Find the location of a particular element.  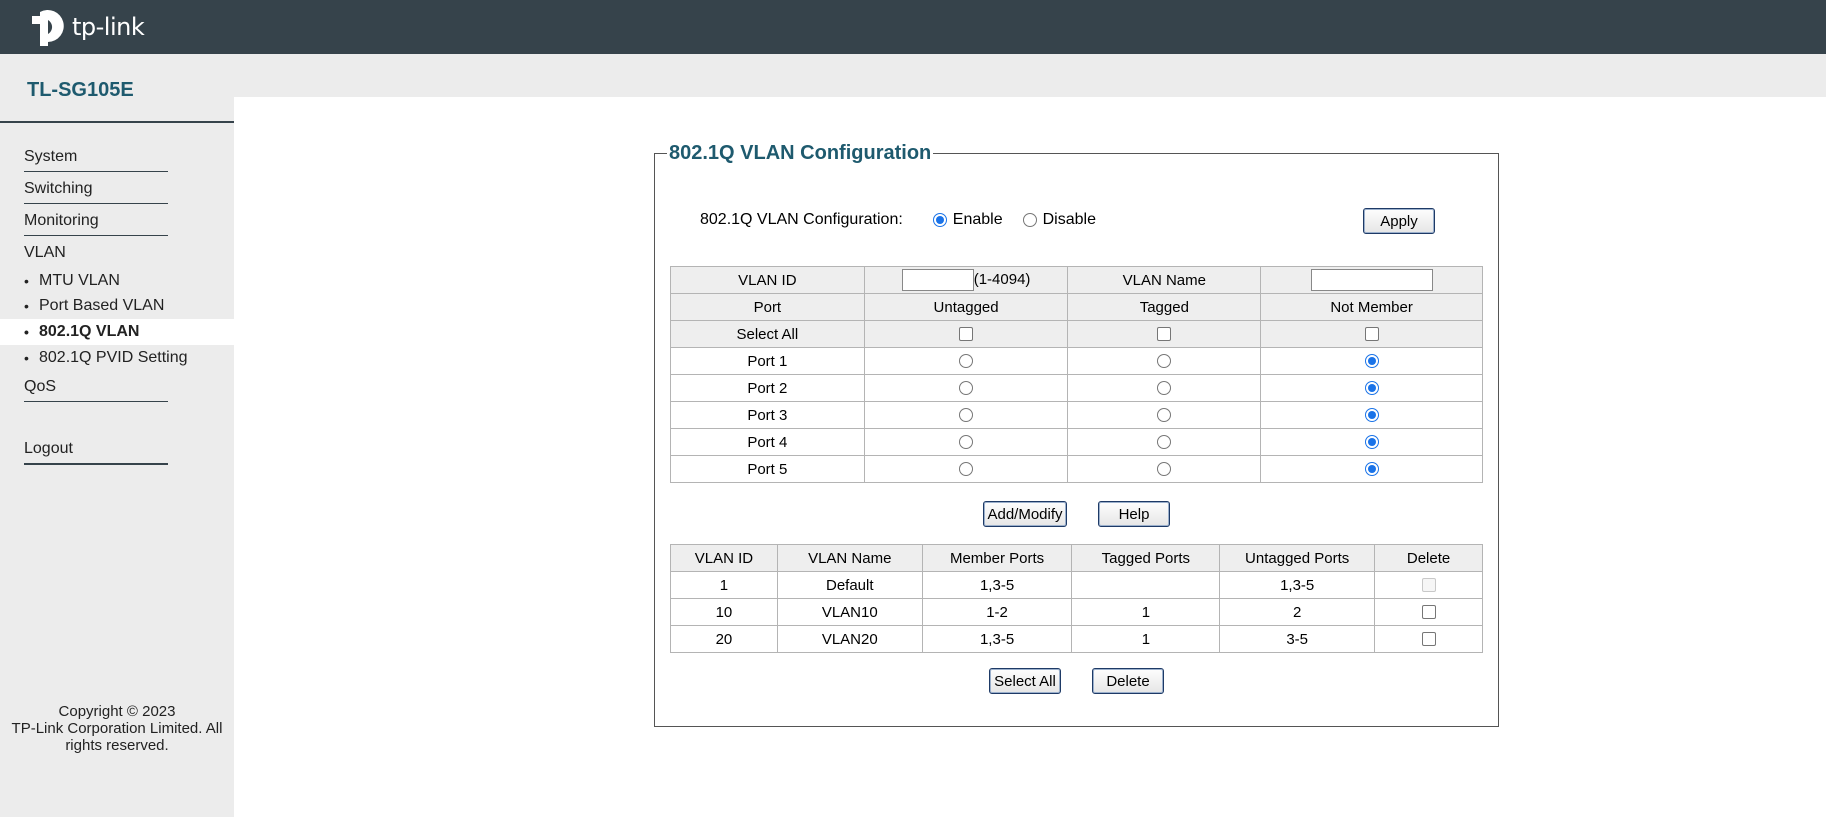

vlan-name-label: VLAN Name is located at coordinates (1164, 280).